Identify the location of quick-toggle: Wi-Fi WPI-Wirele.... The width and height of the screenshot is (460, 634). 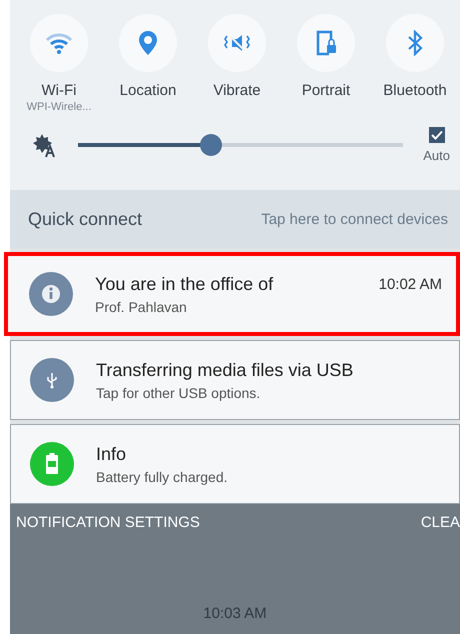
(59, 63).